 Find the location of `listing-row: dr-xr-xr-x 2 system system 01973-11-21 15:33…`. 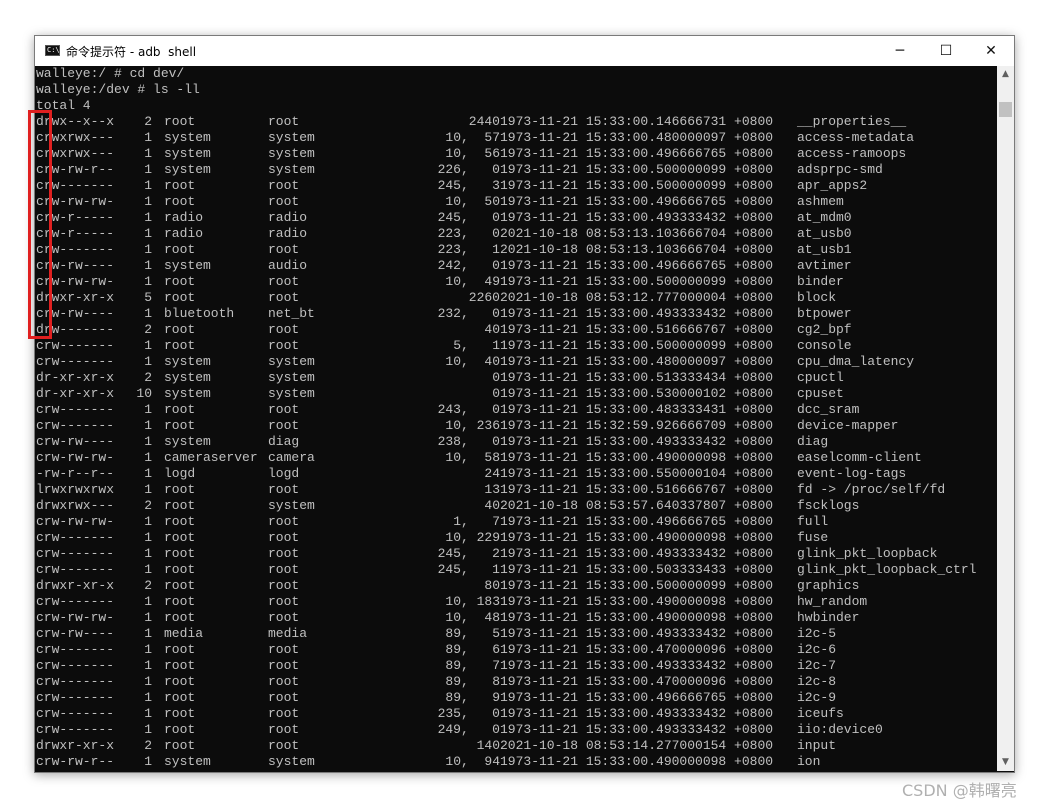

listing-row: dr-xr-xr-x 2 system system 01973-11-21 15:33… is located at coordinates (516, 378).